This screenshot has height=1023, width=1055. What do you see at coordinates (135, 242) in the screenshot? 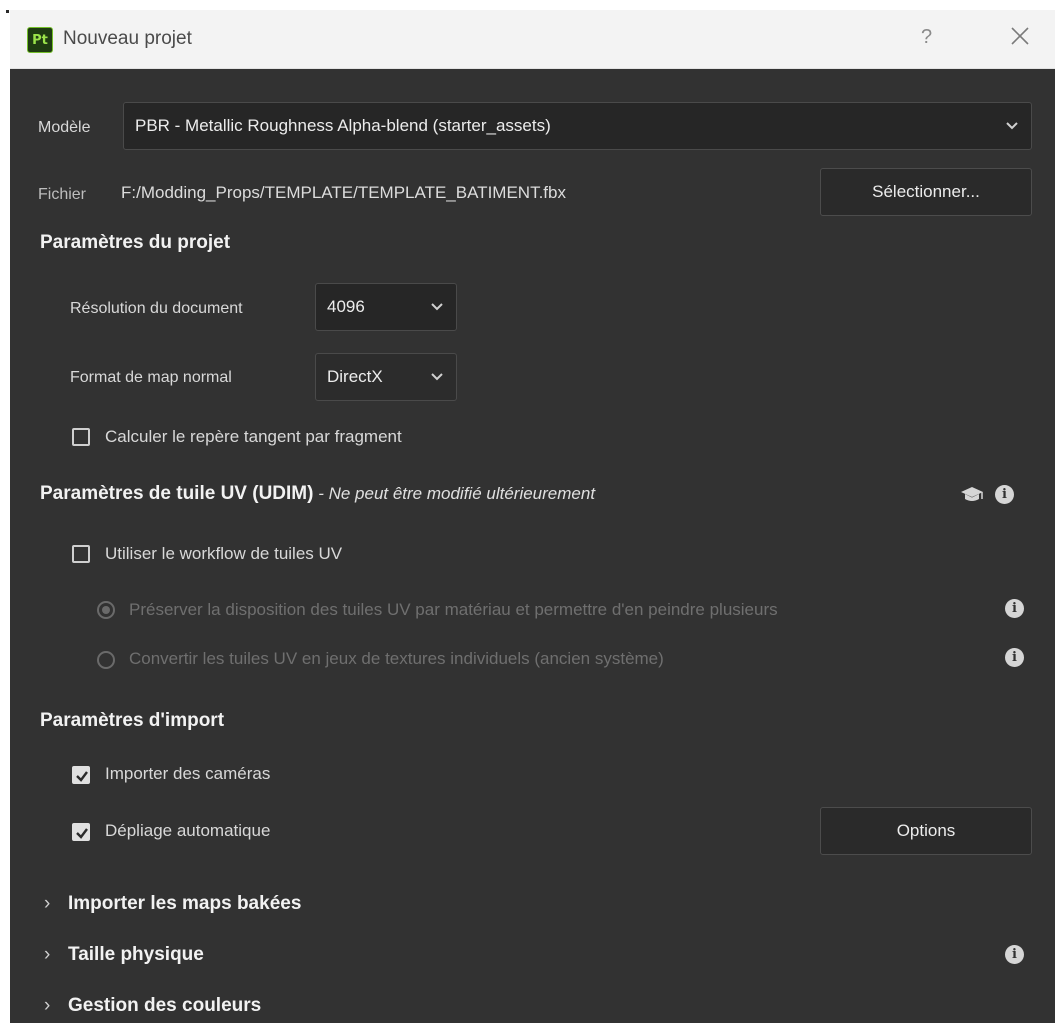
I see `project-settings-title: Paramètres du projet` at bounding box center [135, 242].